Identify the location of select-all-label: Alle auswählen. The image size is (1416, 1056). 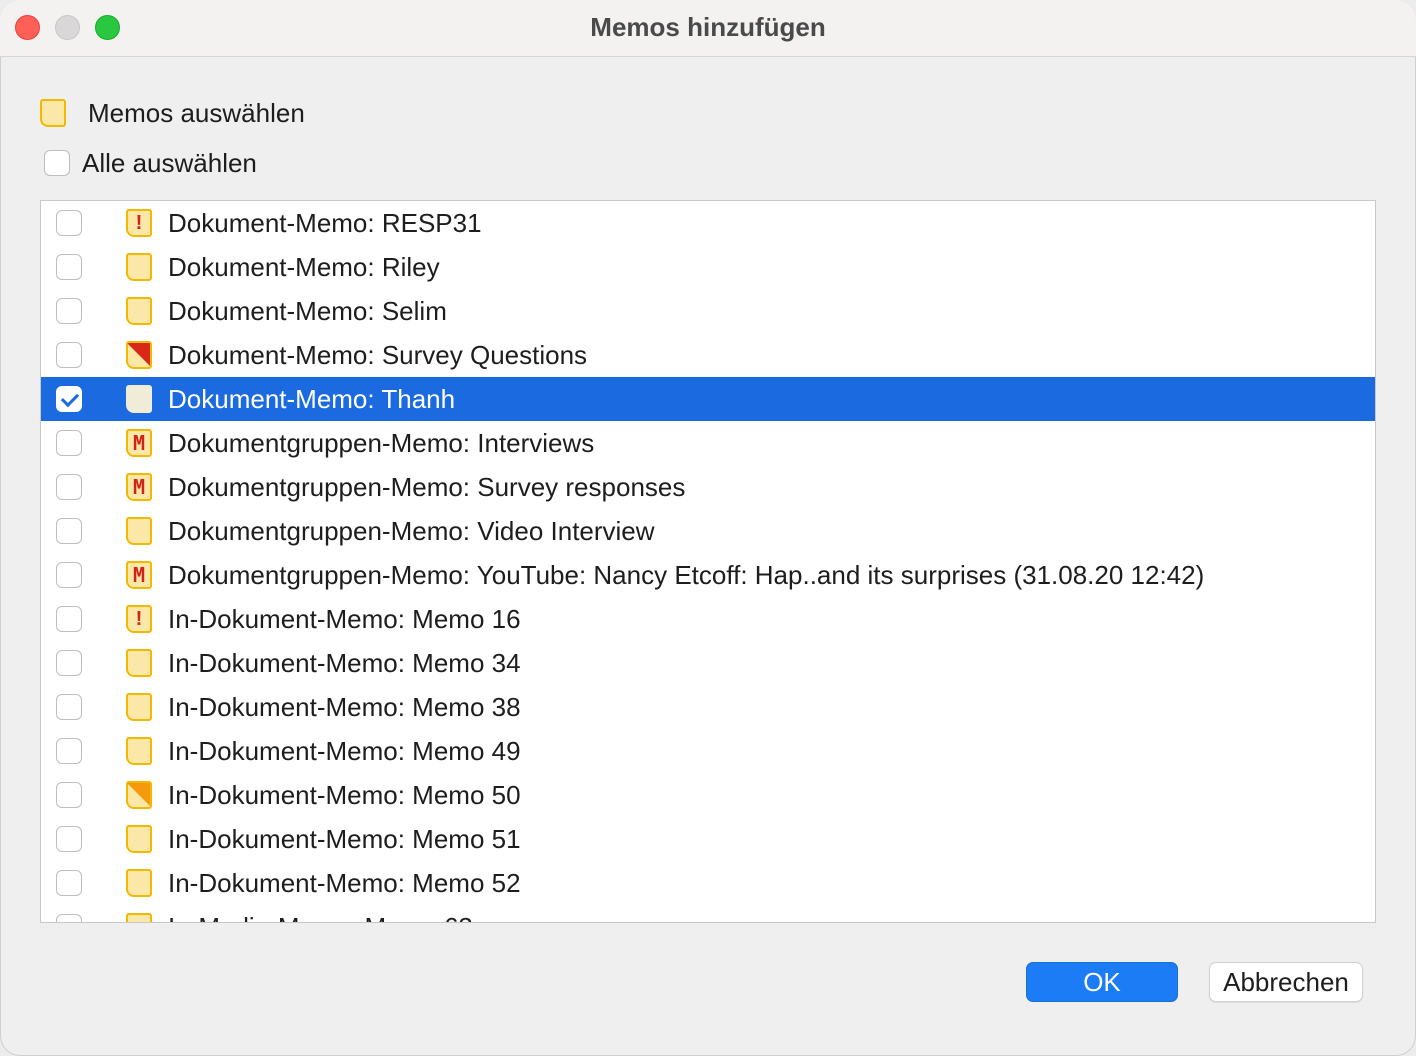
(169, 162).